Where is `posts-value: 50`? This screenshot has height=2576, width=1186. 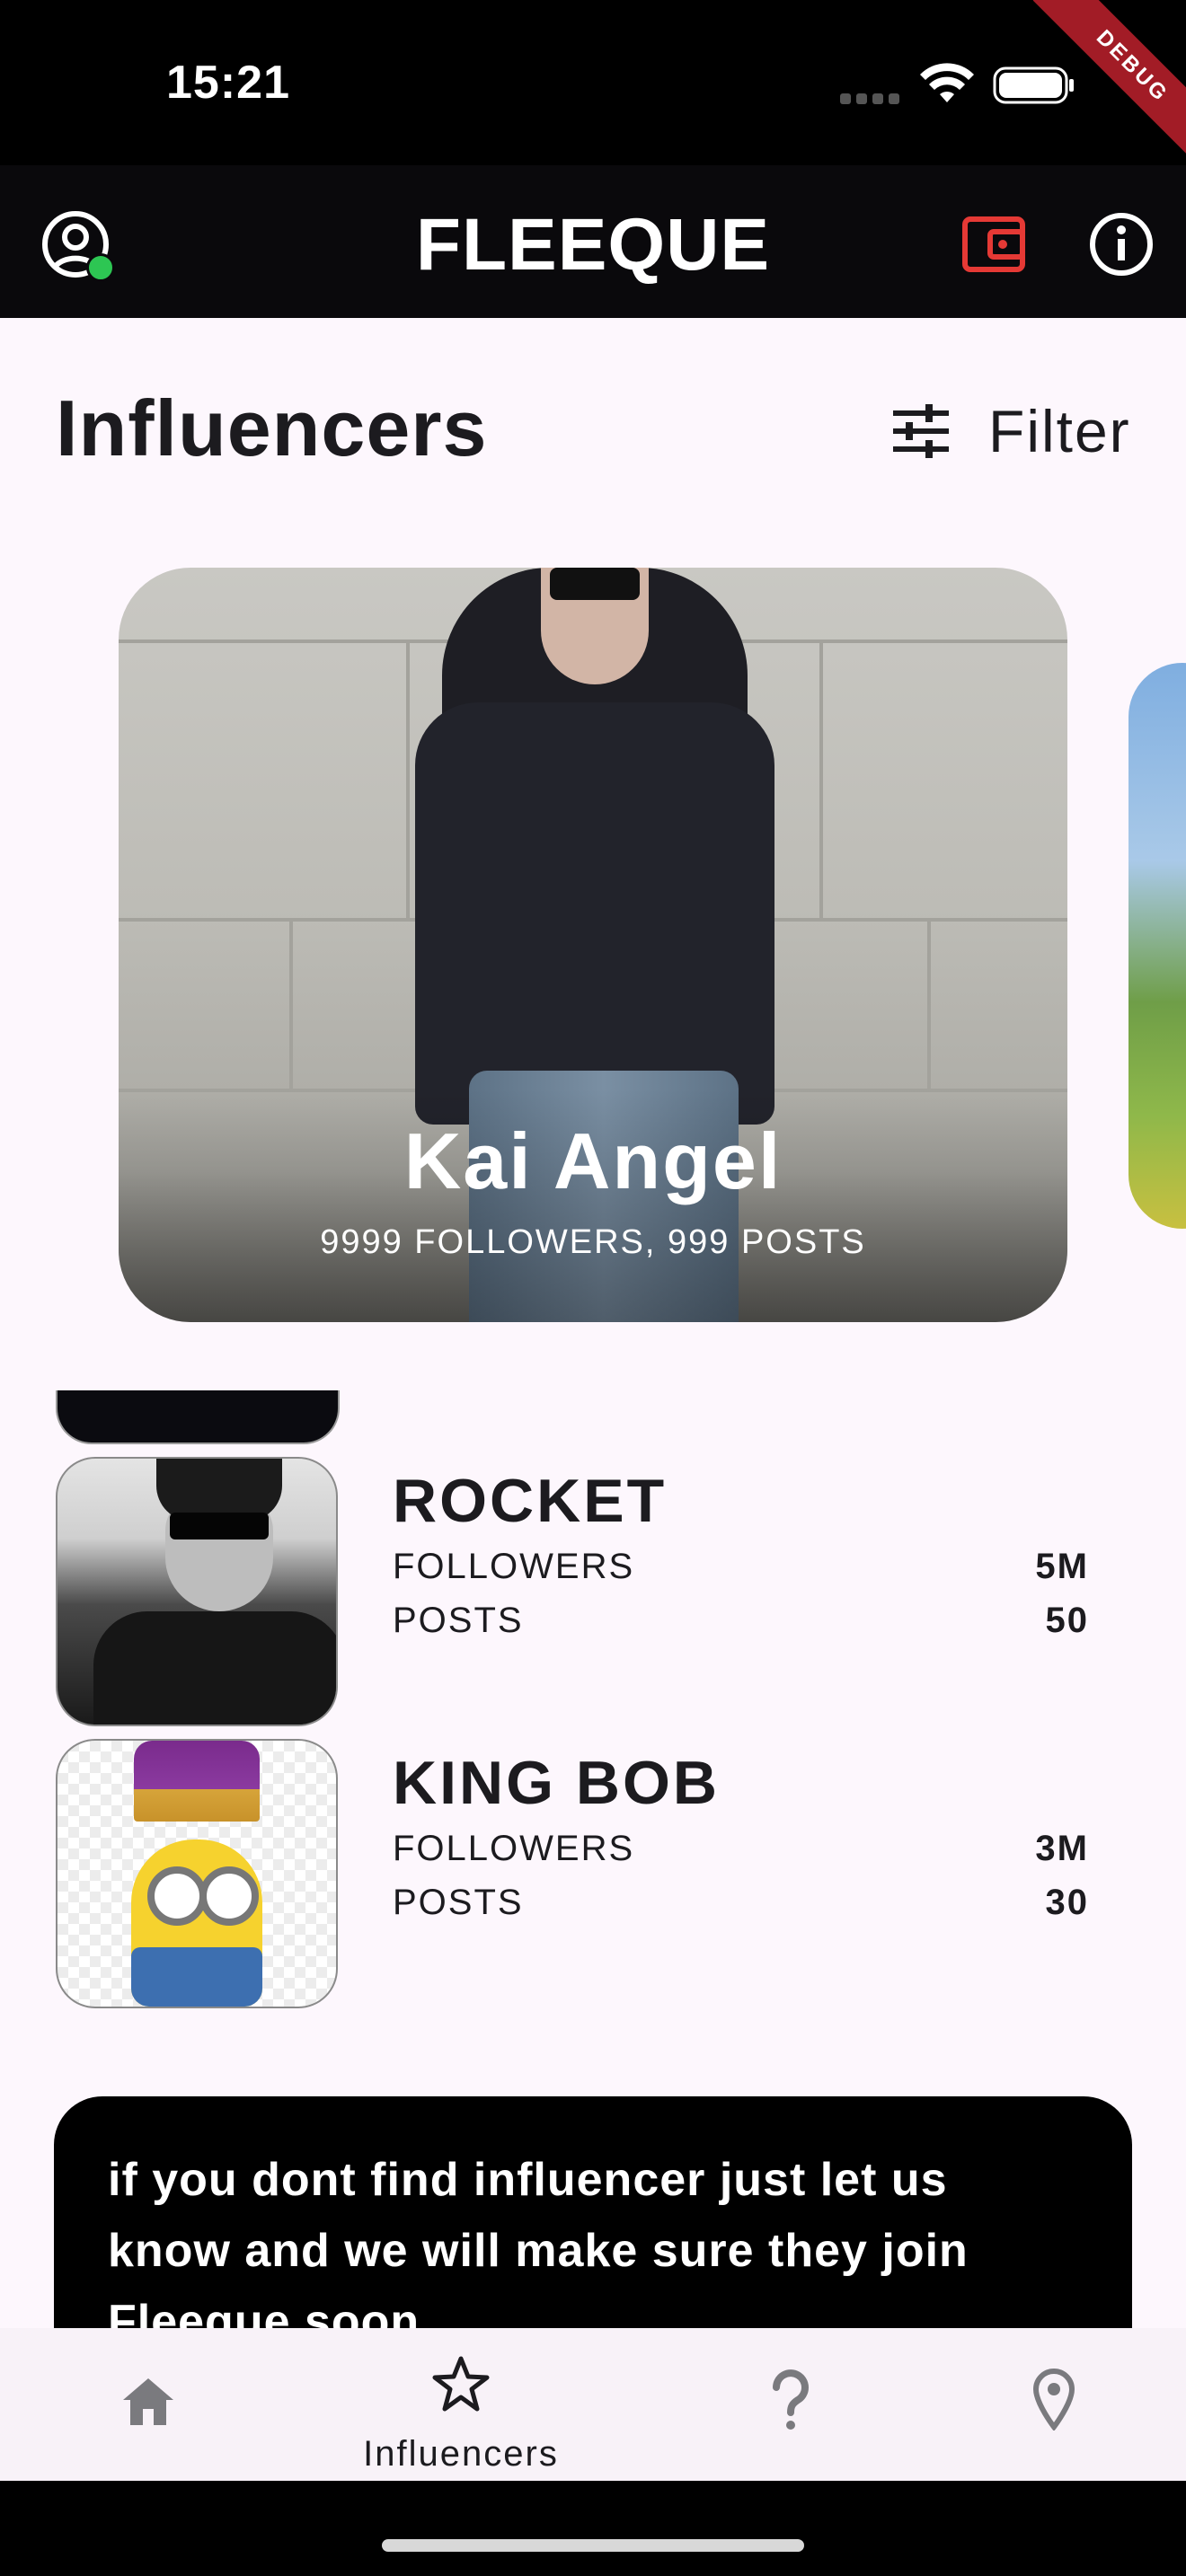
posts-value: 50 is located at coordinates (1067, 1620).